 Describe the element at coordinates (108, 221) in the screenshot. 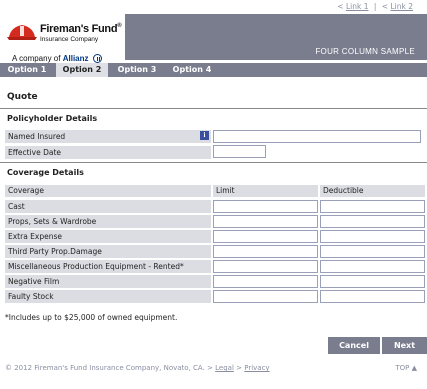

I see `coverage-row-label: Props, Sets & Wardrobe` at that location.